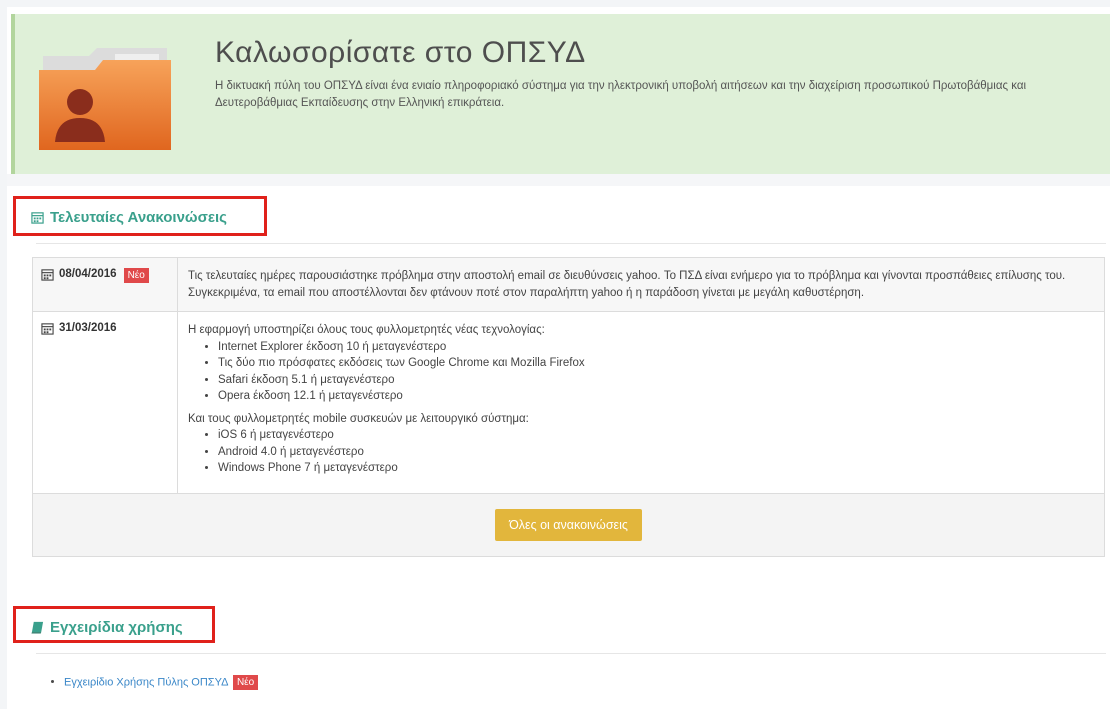 The image size is (1110, 709). What do you see at coordinates (656, 396) in the screenshot?
I see `list-item: Opera έκδοση 12.1 ή μεταγενέστερο` at bounding box center [656, 396].